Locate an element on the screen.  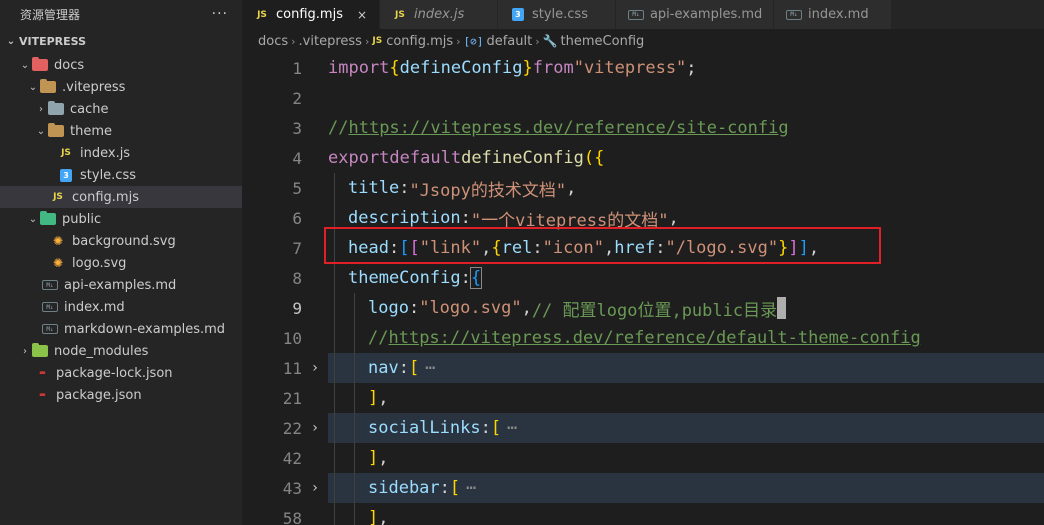
code-text: logo: "logo.svg", // 配置logo位置,public目录 is located at coordinates (686, 308).